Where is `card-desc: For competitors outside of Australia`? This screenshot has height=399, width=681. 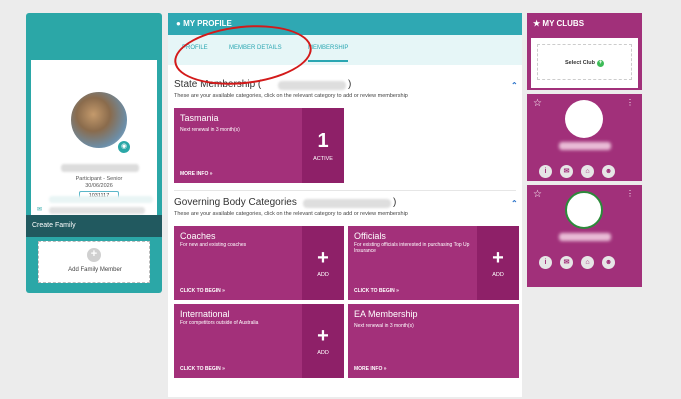
card-desc: For competitors outside of Australia is located at coordinates (219, 323).